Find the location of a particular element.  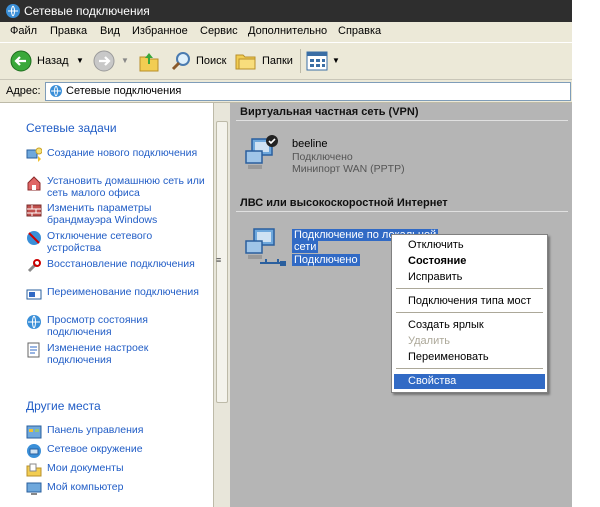

address-value: Сетевые подключения is located at coordinates (124, 91).